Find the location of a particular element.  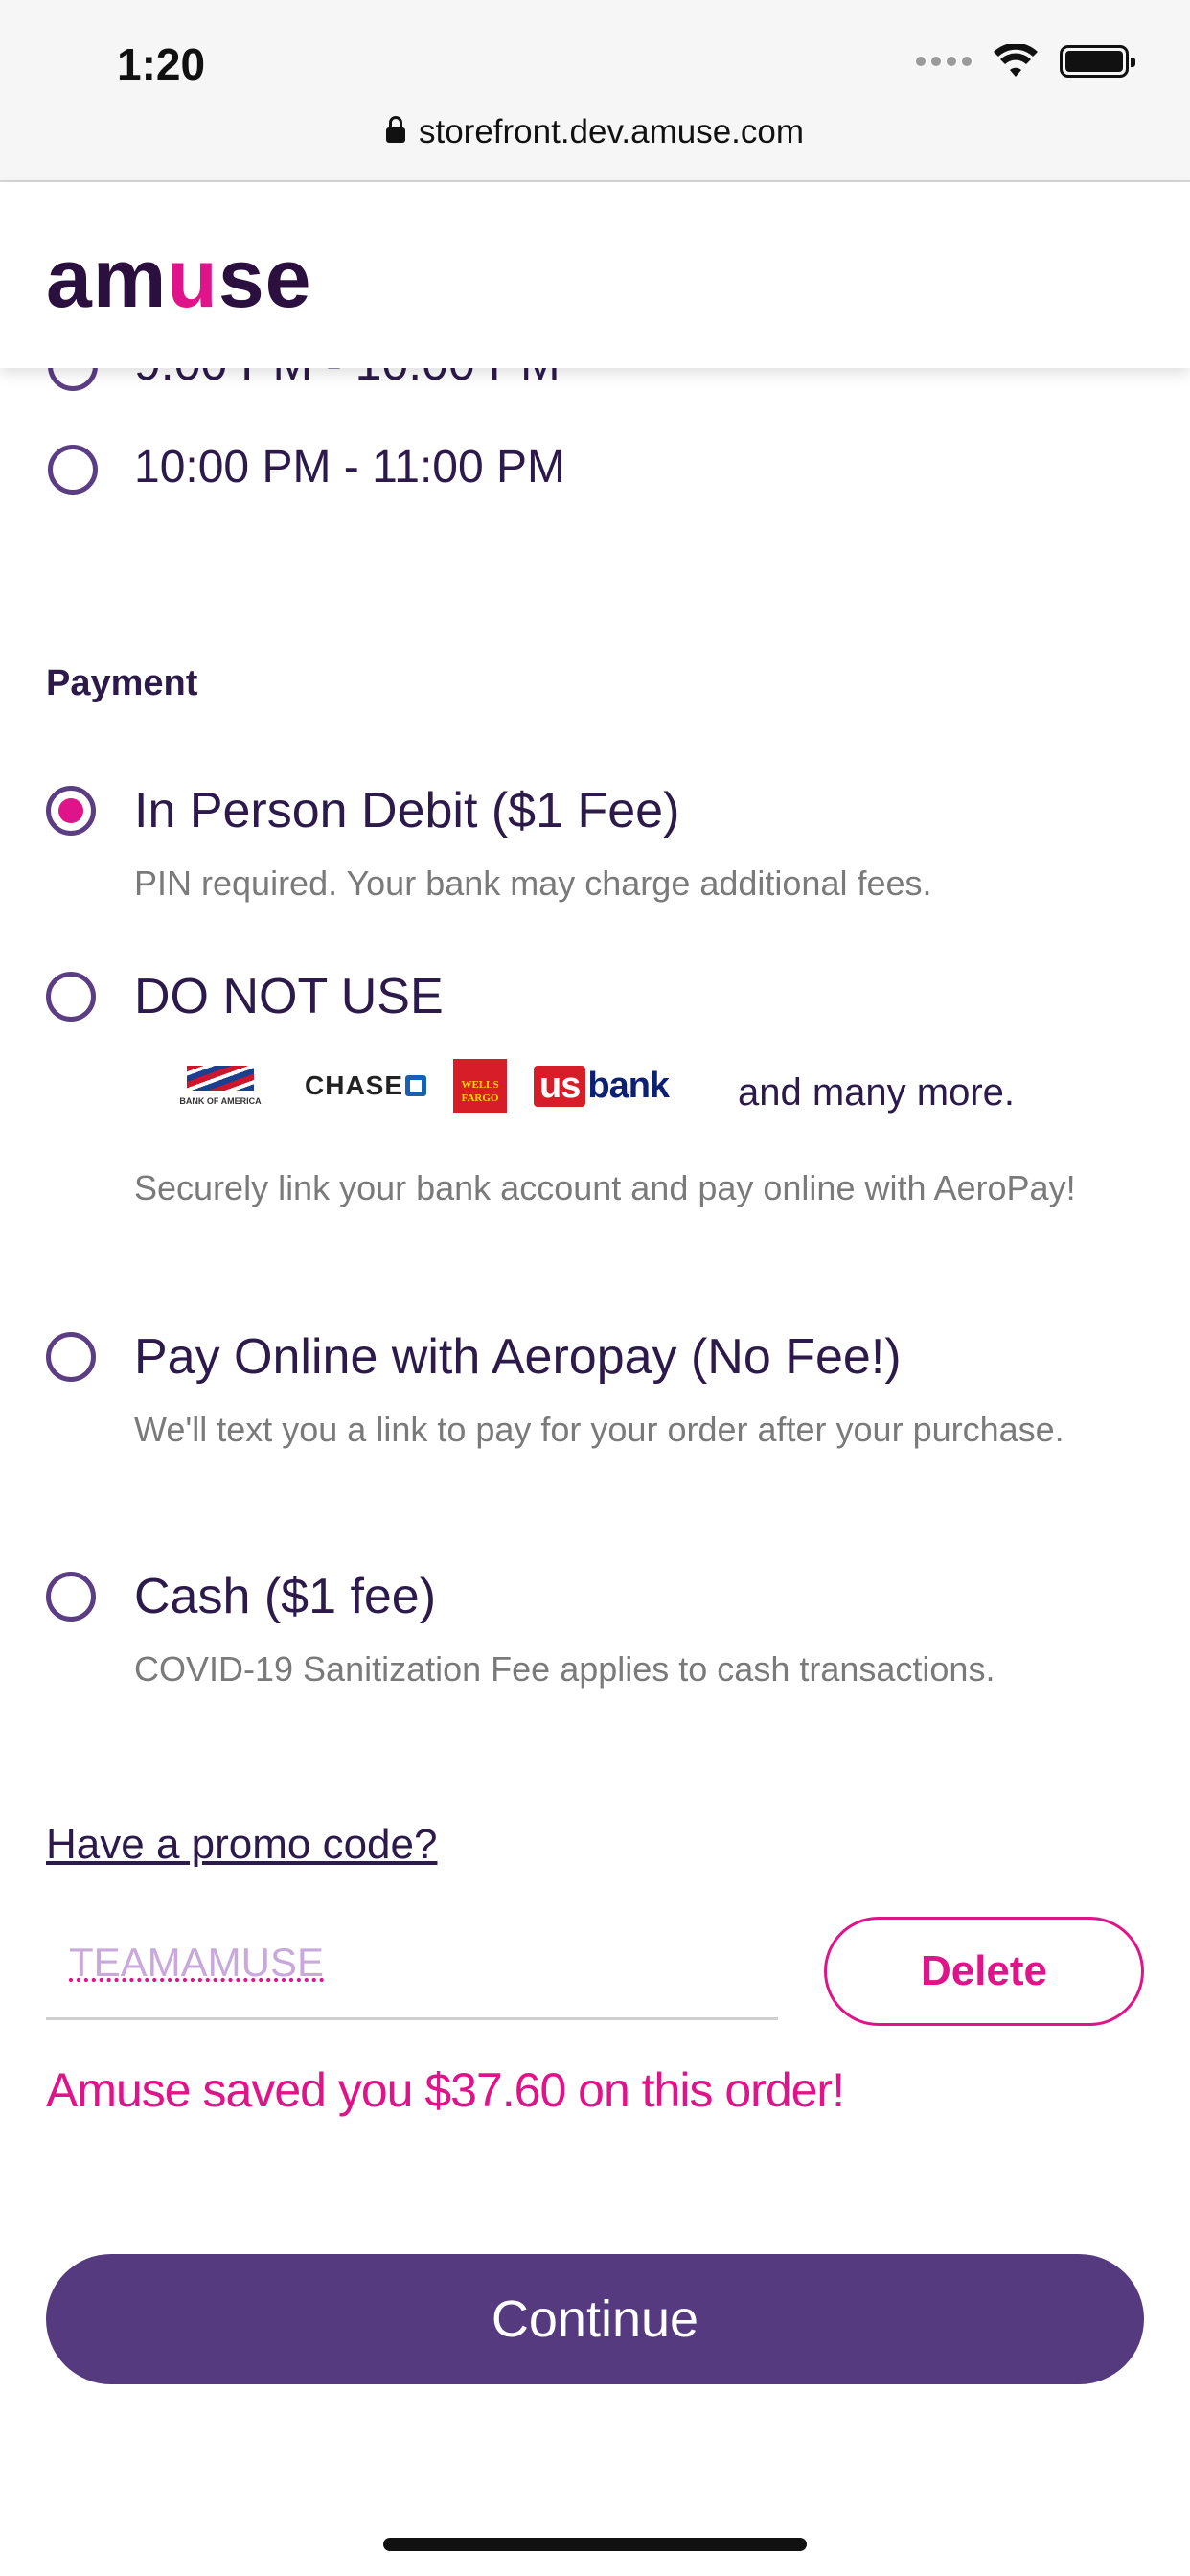

status-icons is located at coordinates (1026, 62).